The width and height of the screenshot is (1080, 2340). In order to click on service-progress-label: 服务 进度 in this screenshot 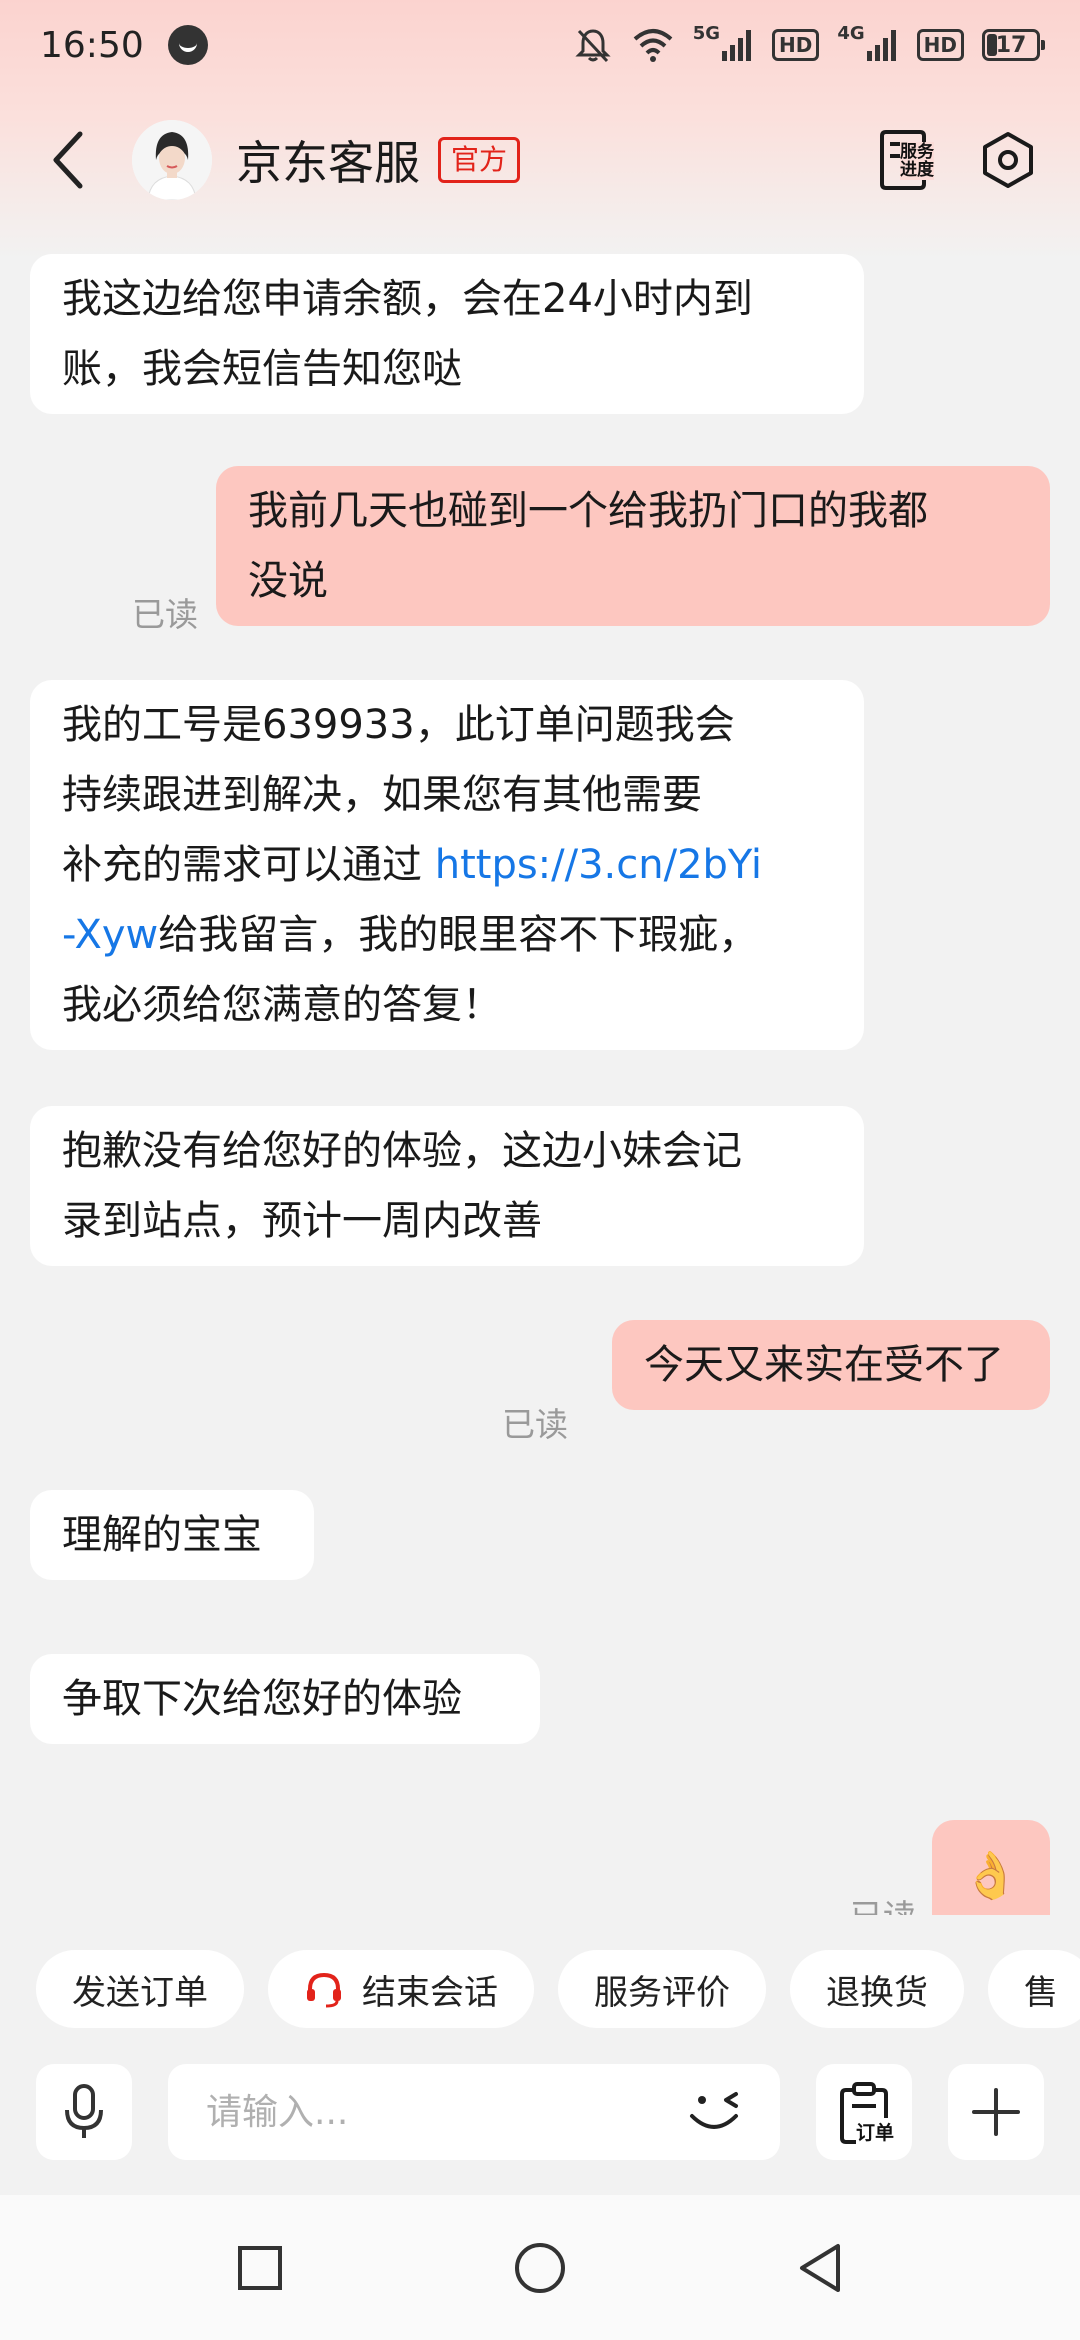, I will do `click(917, 161)`.